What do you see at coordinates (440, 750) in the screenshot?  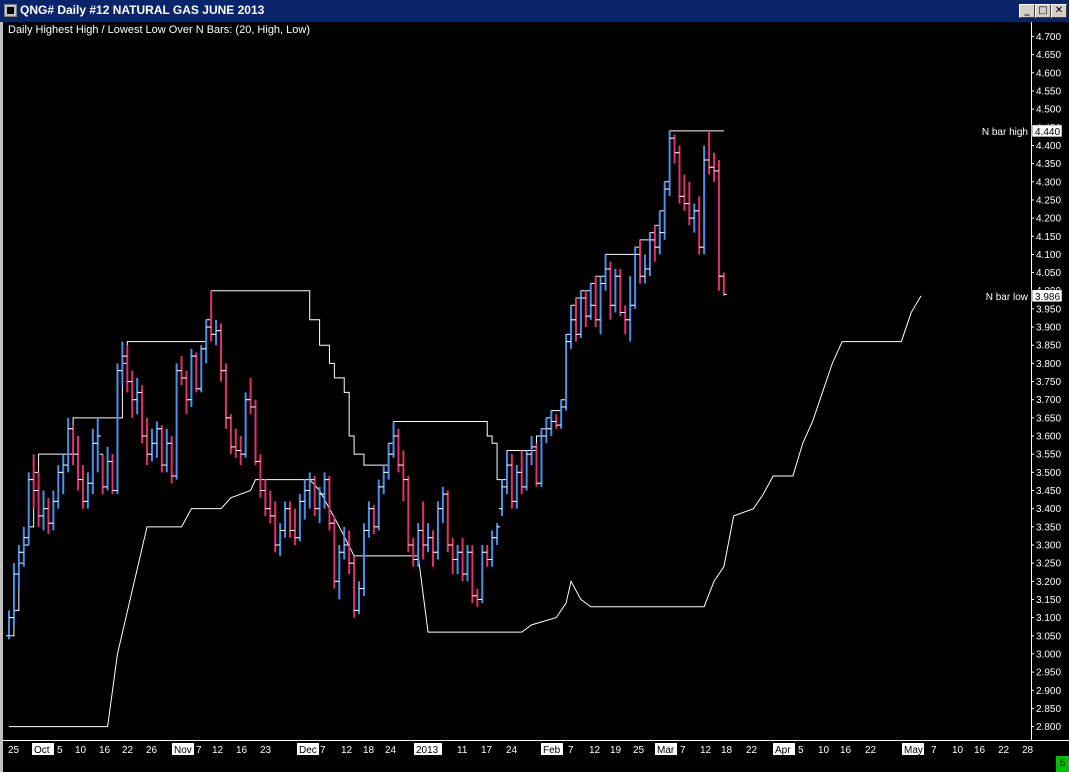 I see `time-day-label: 8` at bounding box center [440, 750].